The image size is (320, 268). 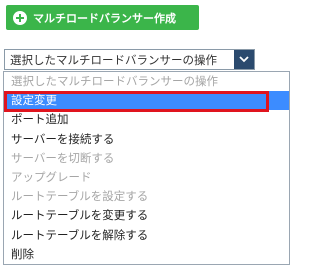 I want to click on operation-select-value: 選択したマルチロードバランサーの操作, so click(x=113, y=59).